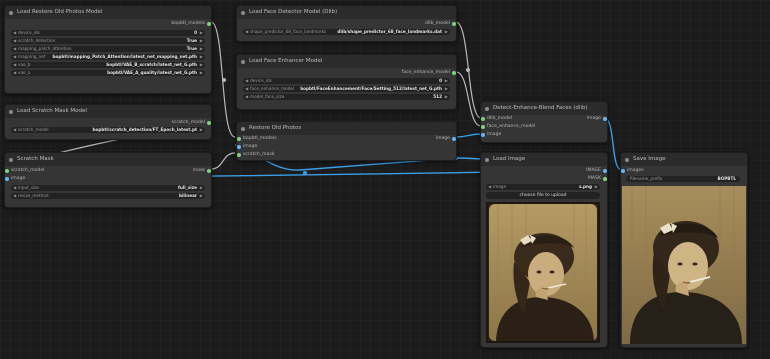 This screenshot has height=359, width=770. I want to click on widget-filename-prefix: filename_prefix BOPBTL, so click(683, 179).